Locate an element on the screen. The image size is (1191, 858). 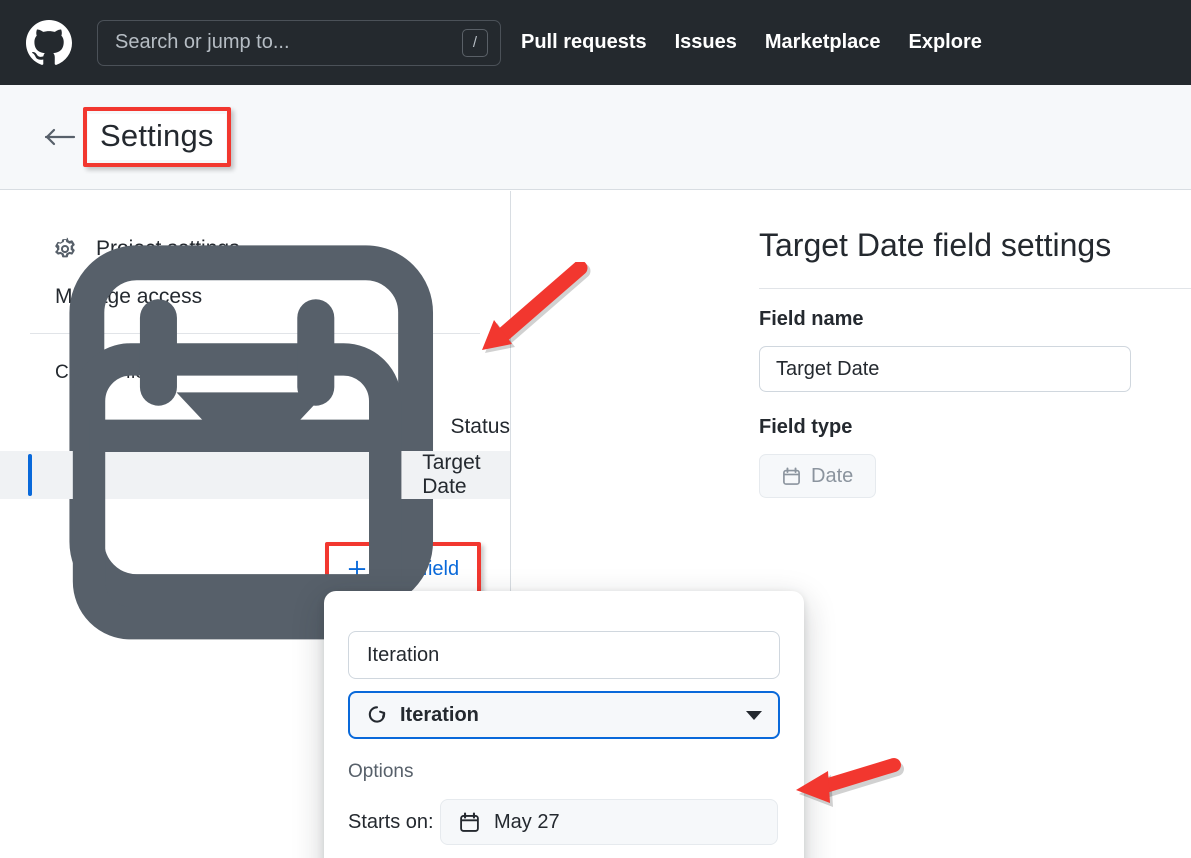
field-name-value: Target Date is located at coordinates (828, 368).